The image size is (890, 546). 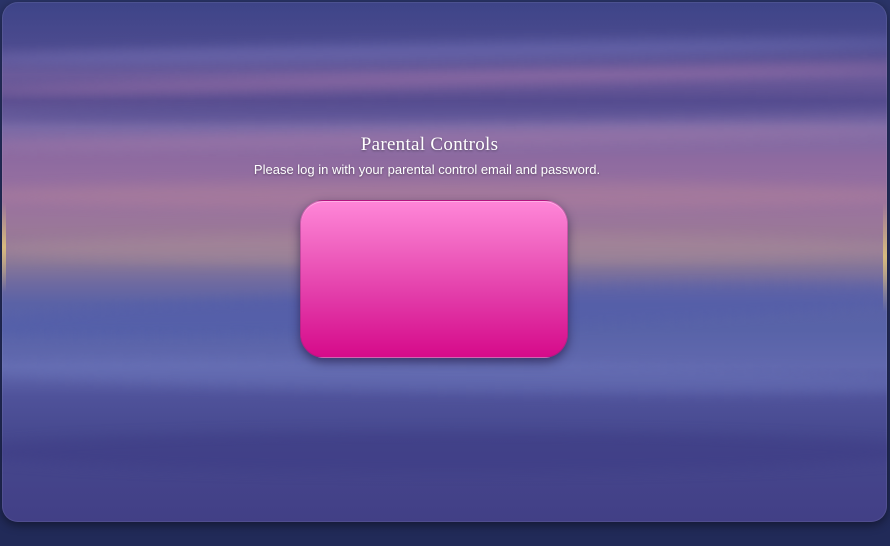 What do you see at coordinates (429, 144) in the screenshot?
I see `page-title: Parental Controls` at bounding box center [429, 144].